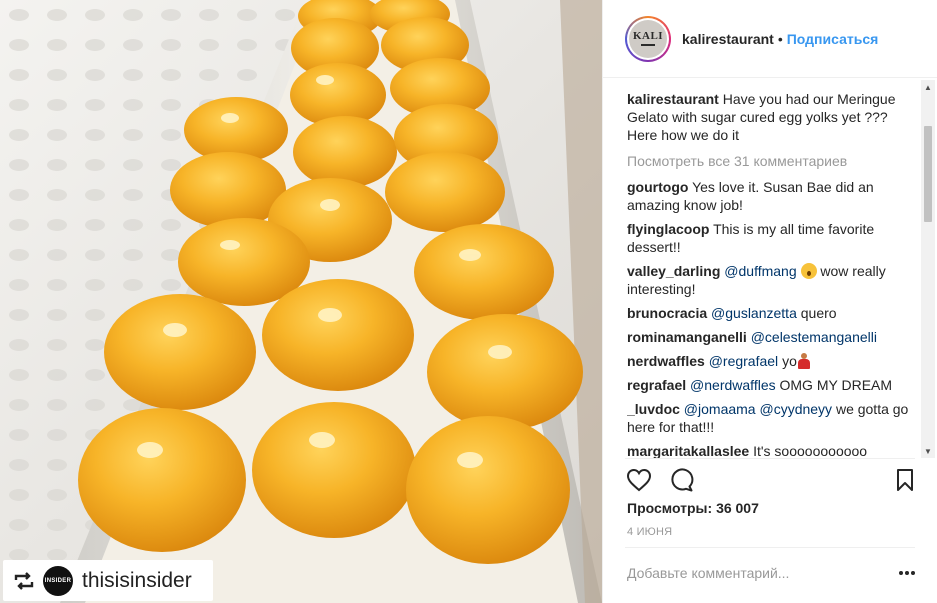 The height and width of the screenshot is (603, 937). Describe the element at coordinates (928, 451) in the screenshot. I see `scroll-down-arrow-icon: ▼` at that location.